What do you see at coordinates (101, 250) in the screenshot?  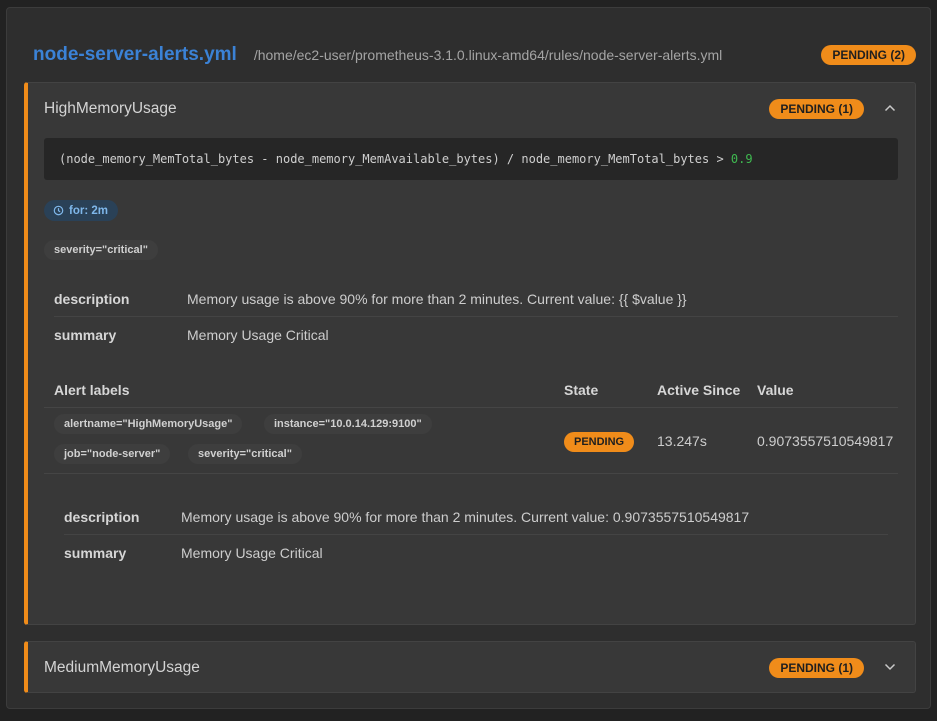 I see `rule-label-chip: severity="critical"` at bounding box center [101, 250].